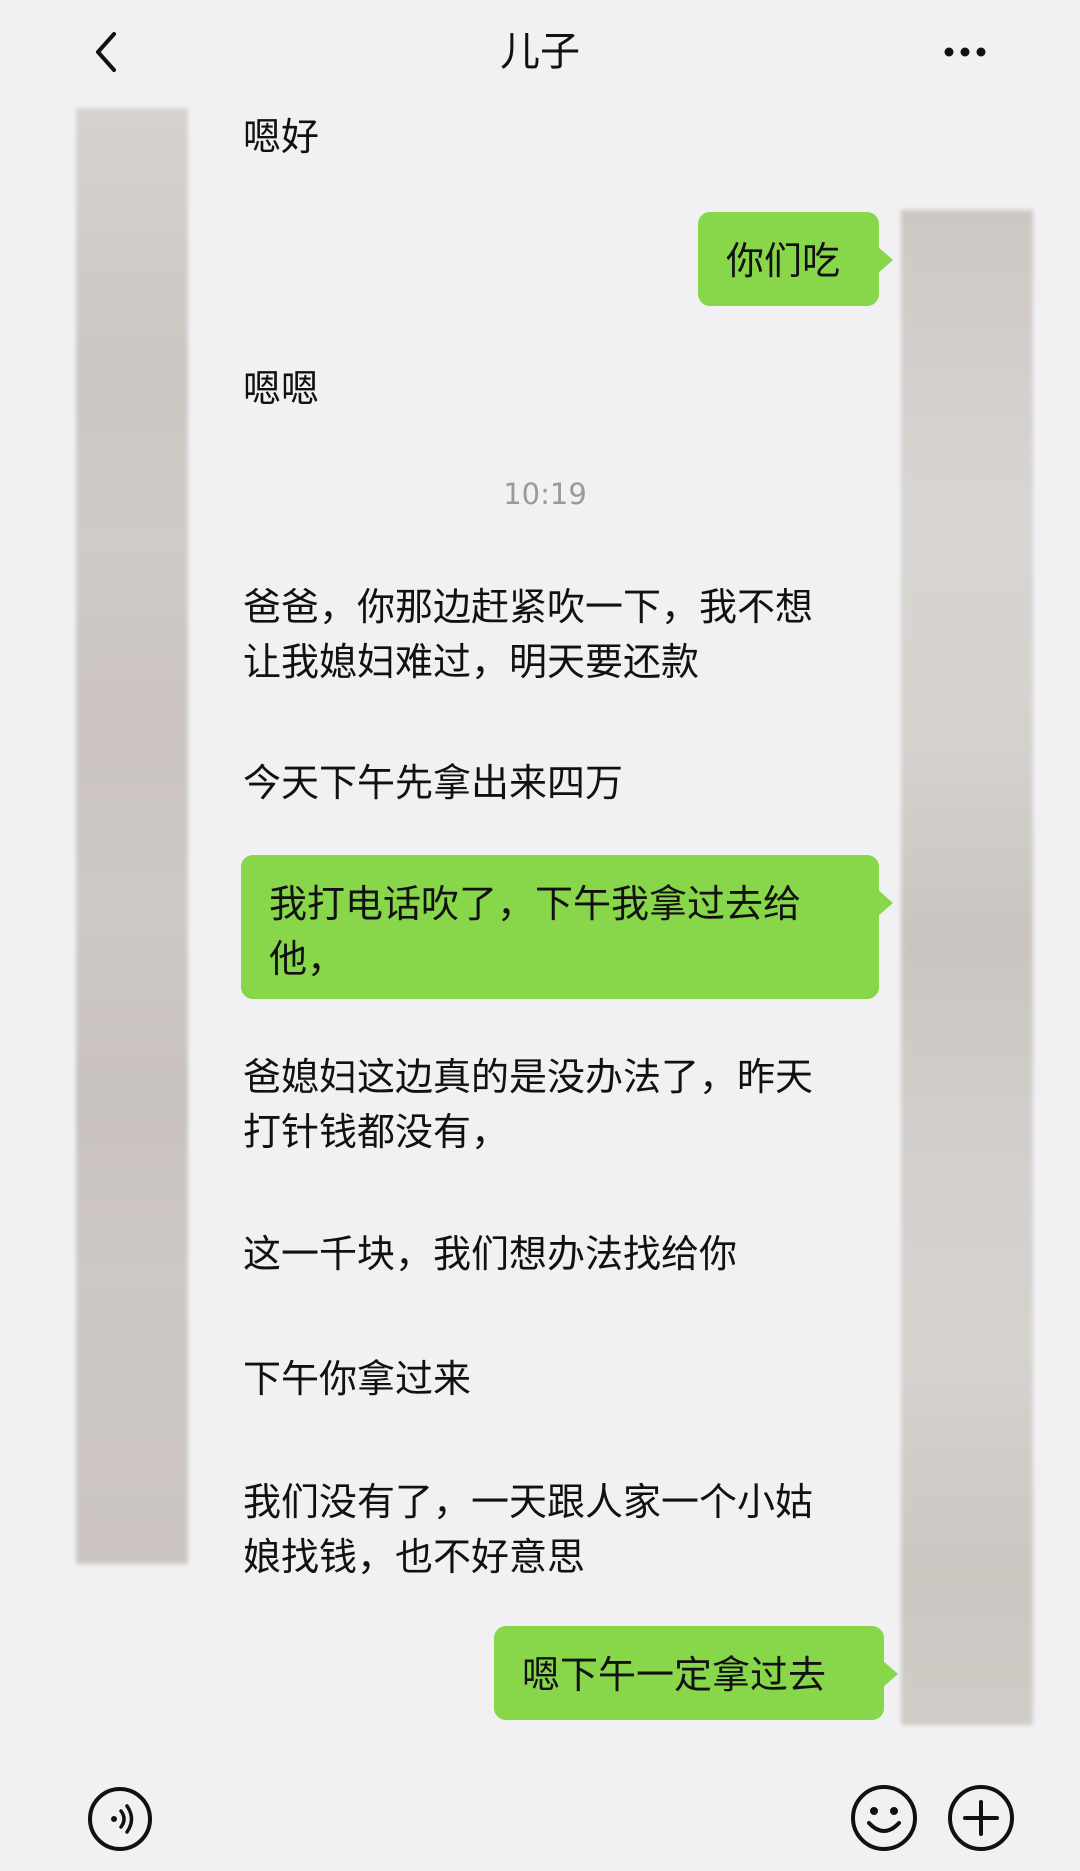 This screenshot has height=1871, width=1080. I want to click on message-received: 嗯嗯, so click(281, 389).